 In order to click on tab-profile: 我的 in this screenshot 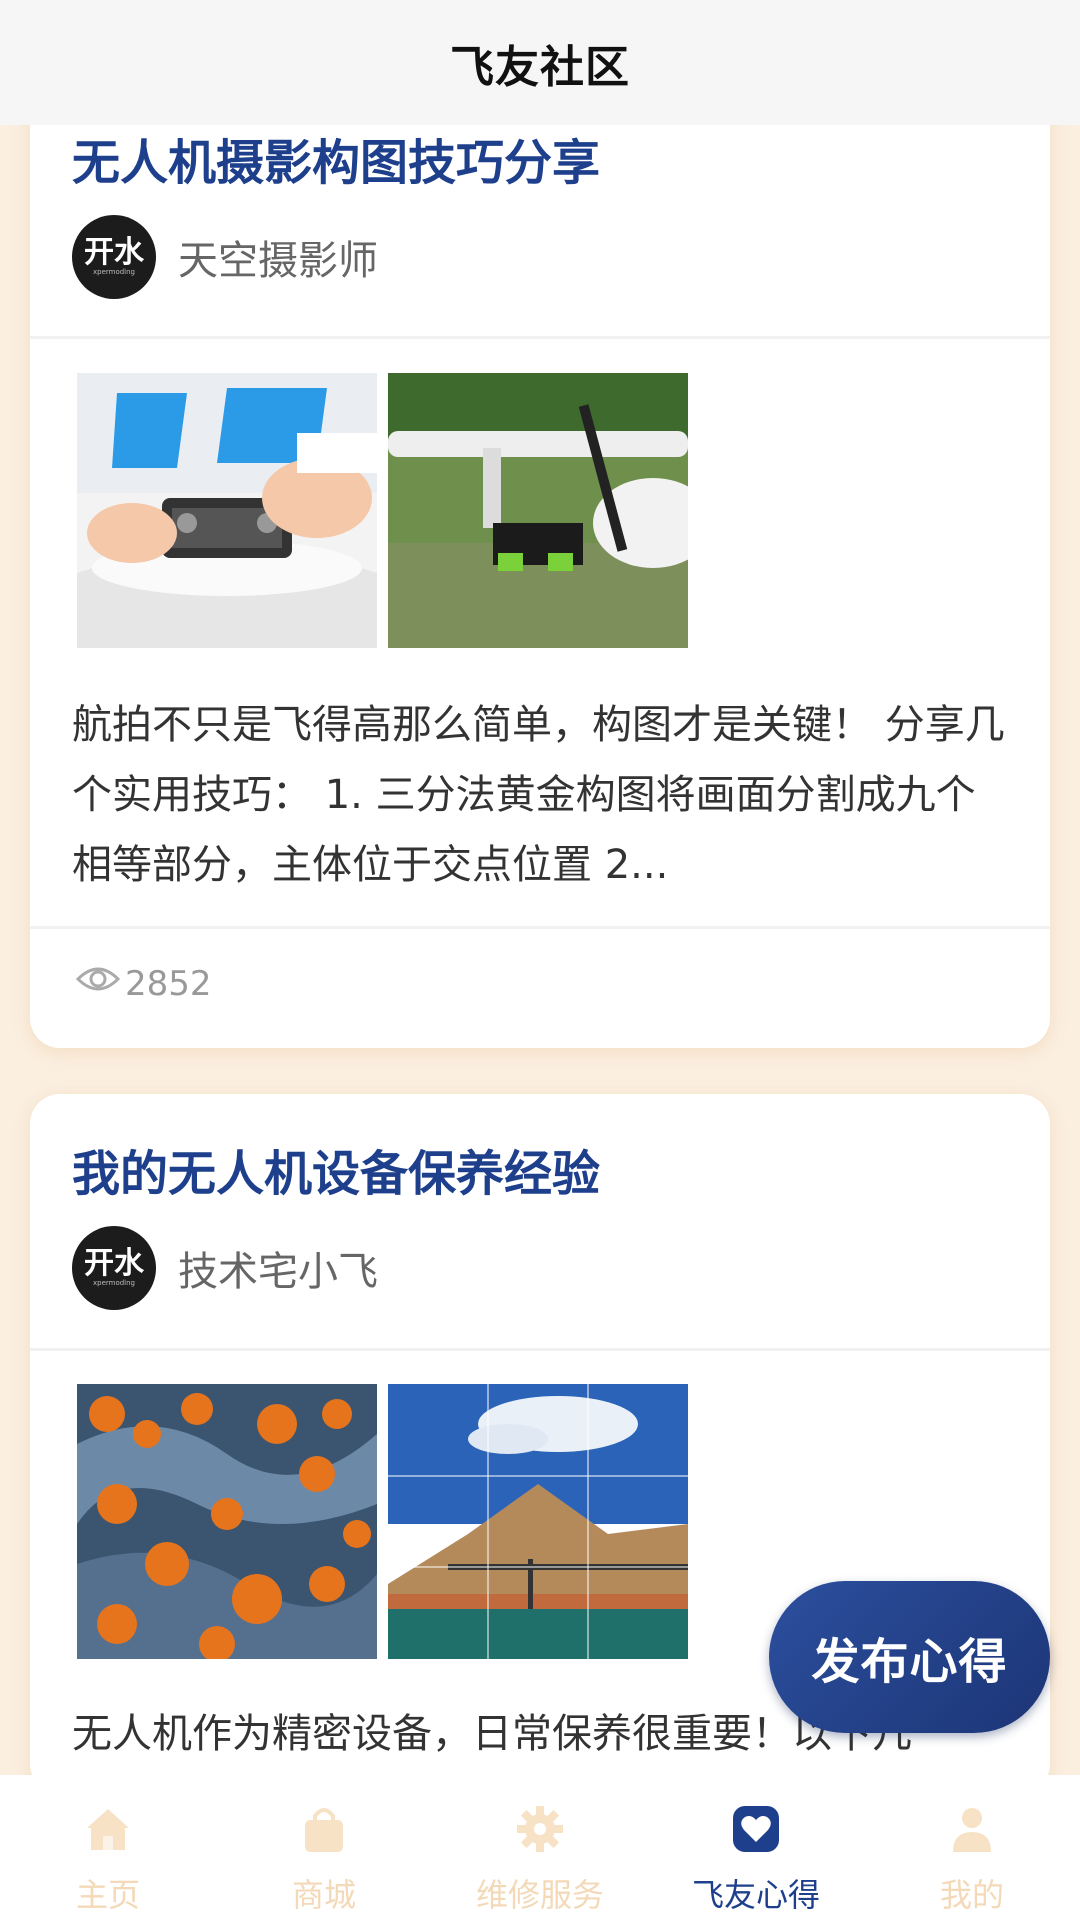, I will do `click(972, 1847)`.